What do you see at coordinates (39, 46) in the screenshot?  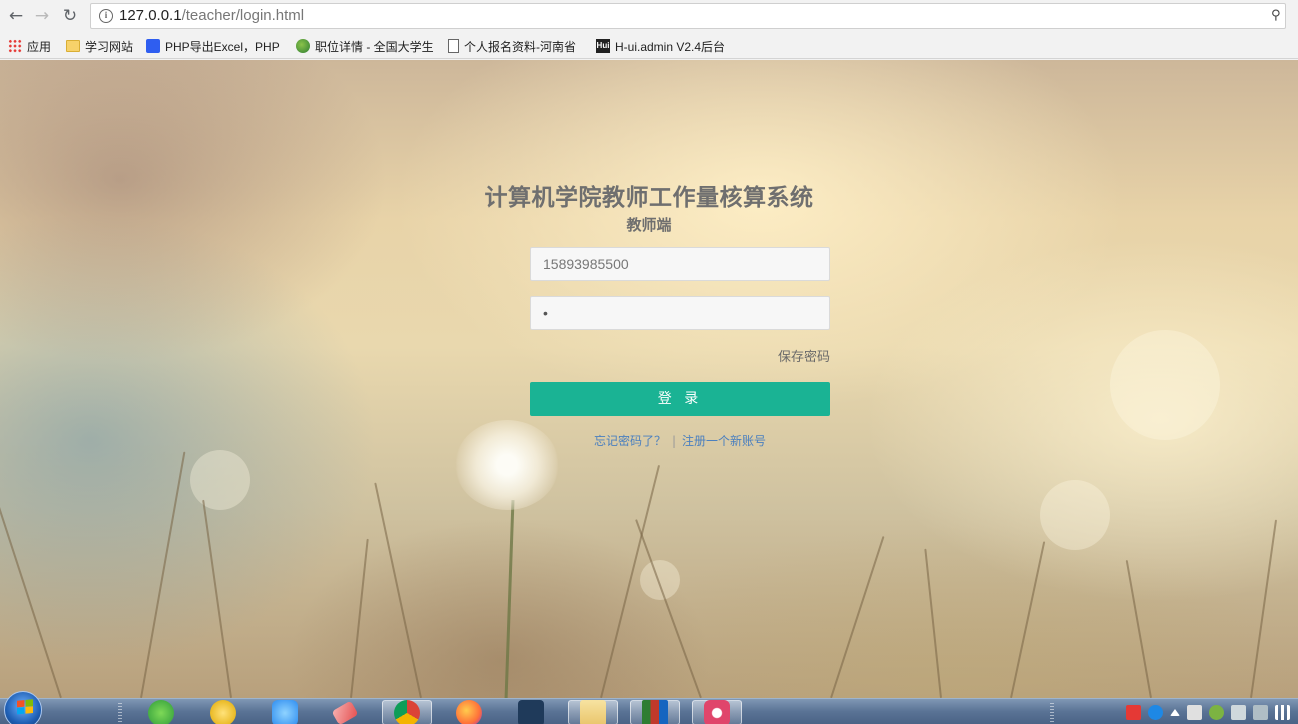 I see `bookmark-label: 应用` at bounding box center [39, 46].